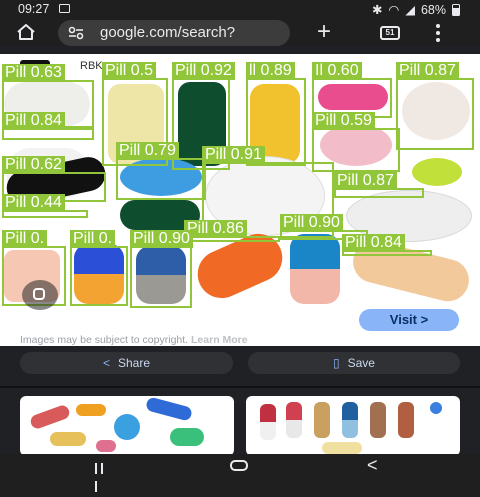  I want to click on tab-switcher-button: 51, so click(390, 33).